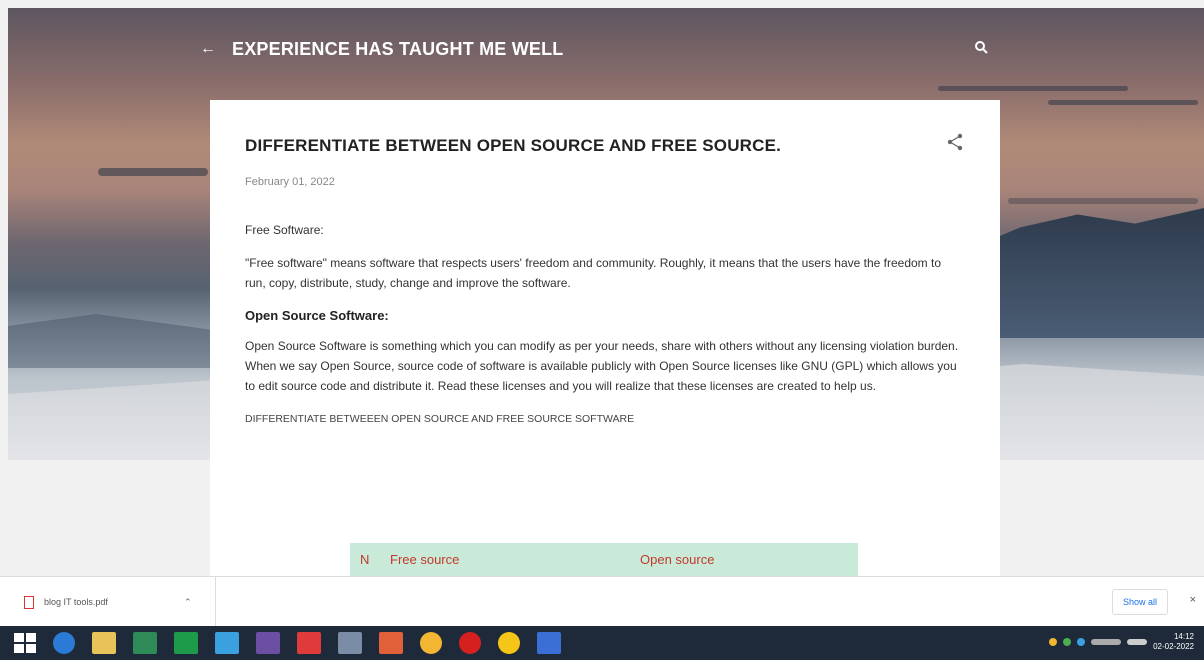 The height and width of the screenshot is (660, 1204). Describe the element at coordinates (425, 559) in the screenshot. I see `table-header-free-source: Free source` at that location.